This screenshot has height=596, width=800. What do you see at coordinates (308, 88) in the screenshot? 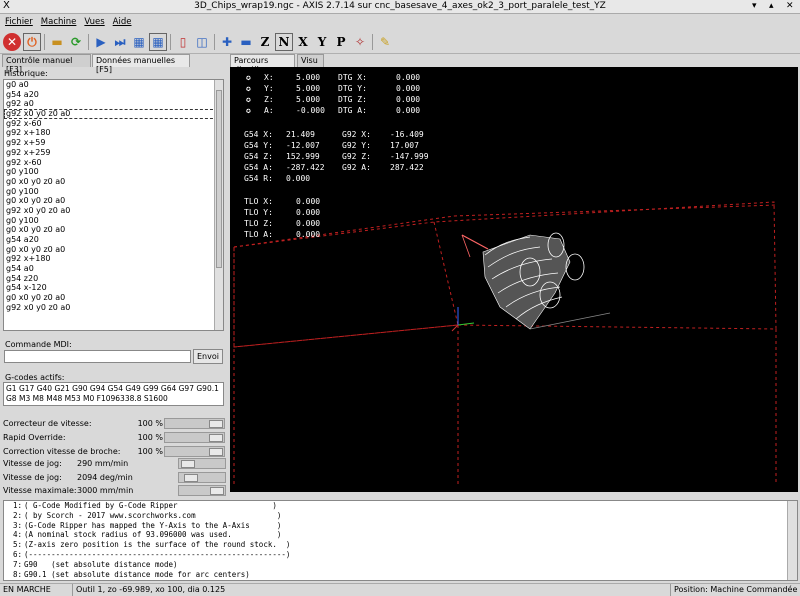
I see `dro-axis-value: 5.000` at bounding box center [308, 88].